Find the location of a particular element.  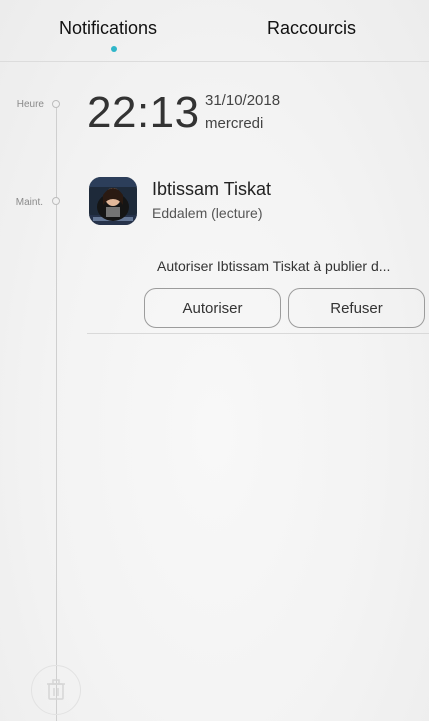

tab-shortcuts: Raccourcis is located at coordinates (311, 28).